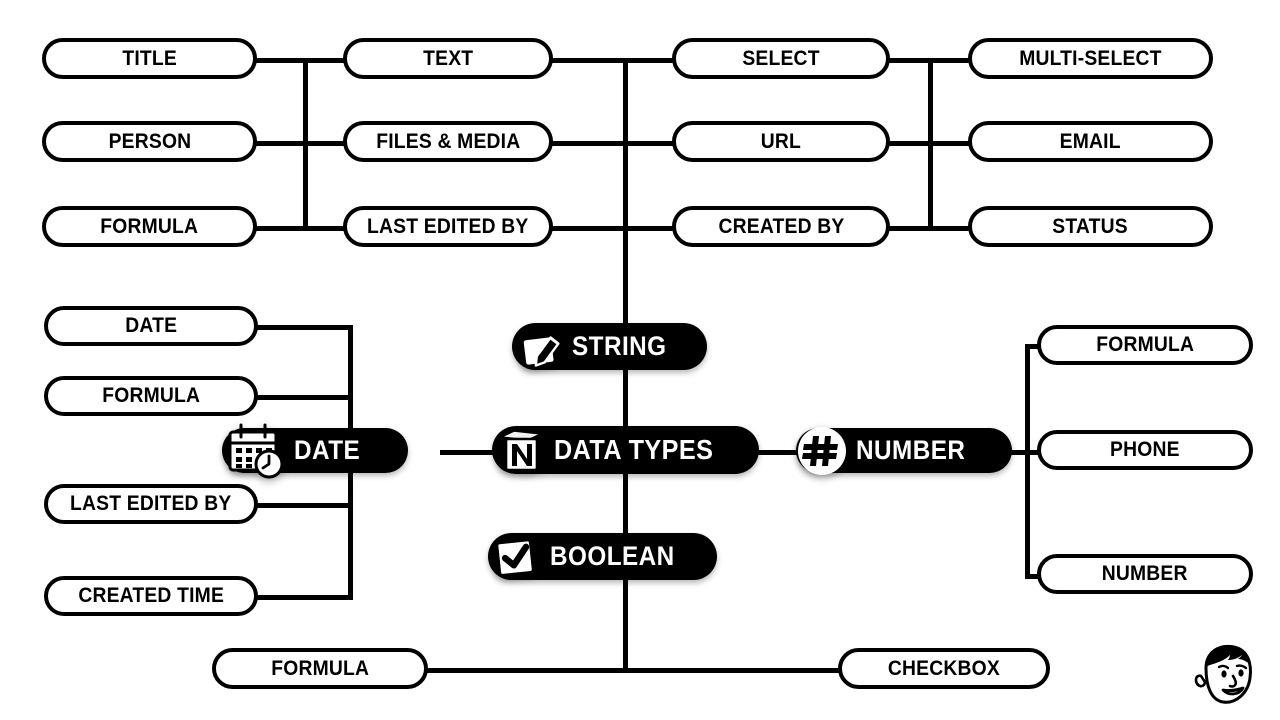  I want to click on pill-url: URL, so click(781, 141).